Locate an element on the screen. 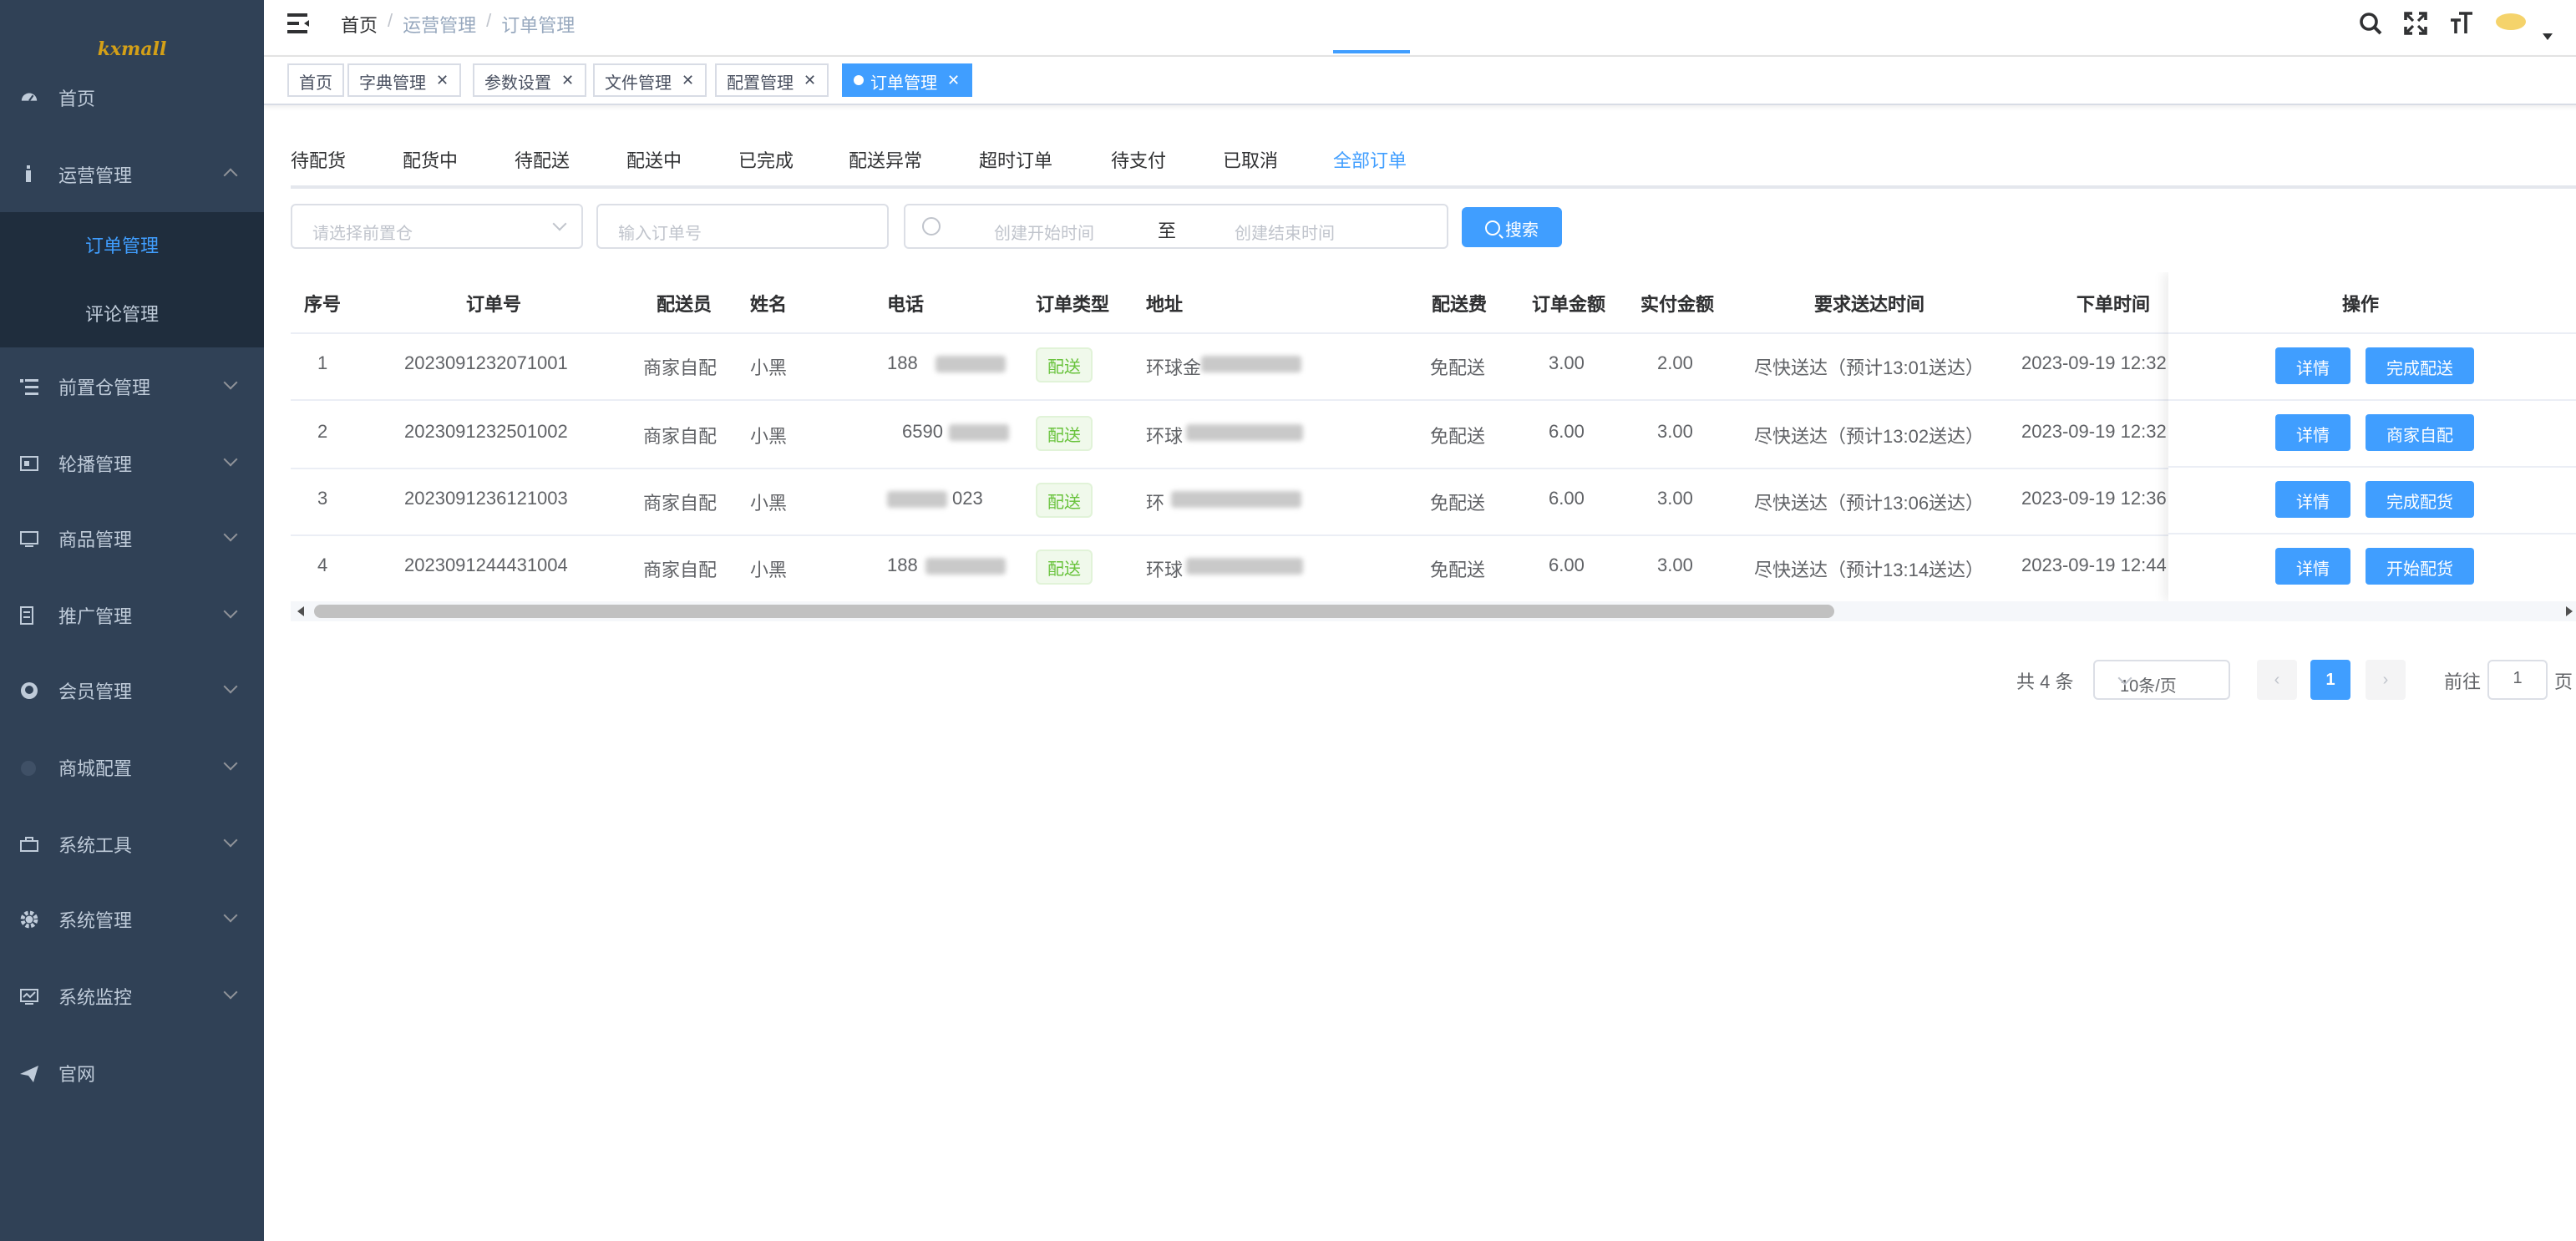  tag-params: 参数设置 ✕ is located at coordinates (529, 80).